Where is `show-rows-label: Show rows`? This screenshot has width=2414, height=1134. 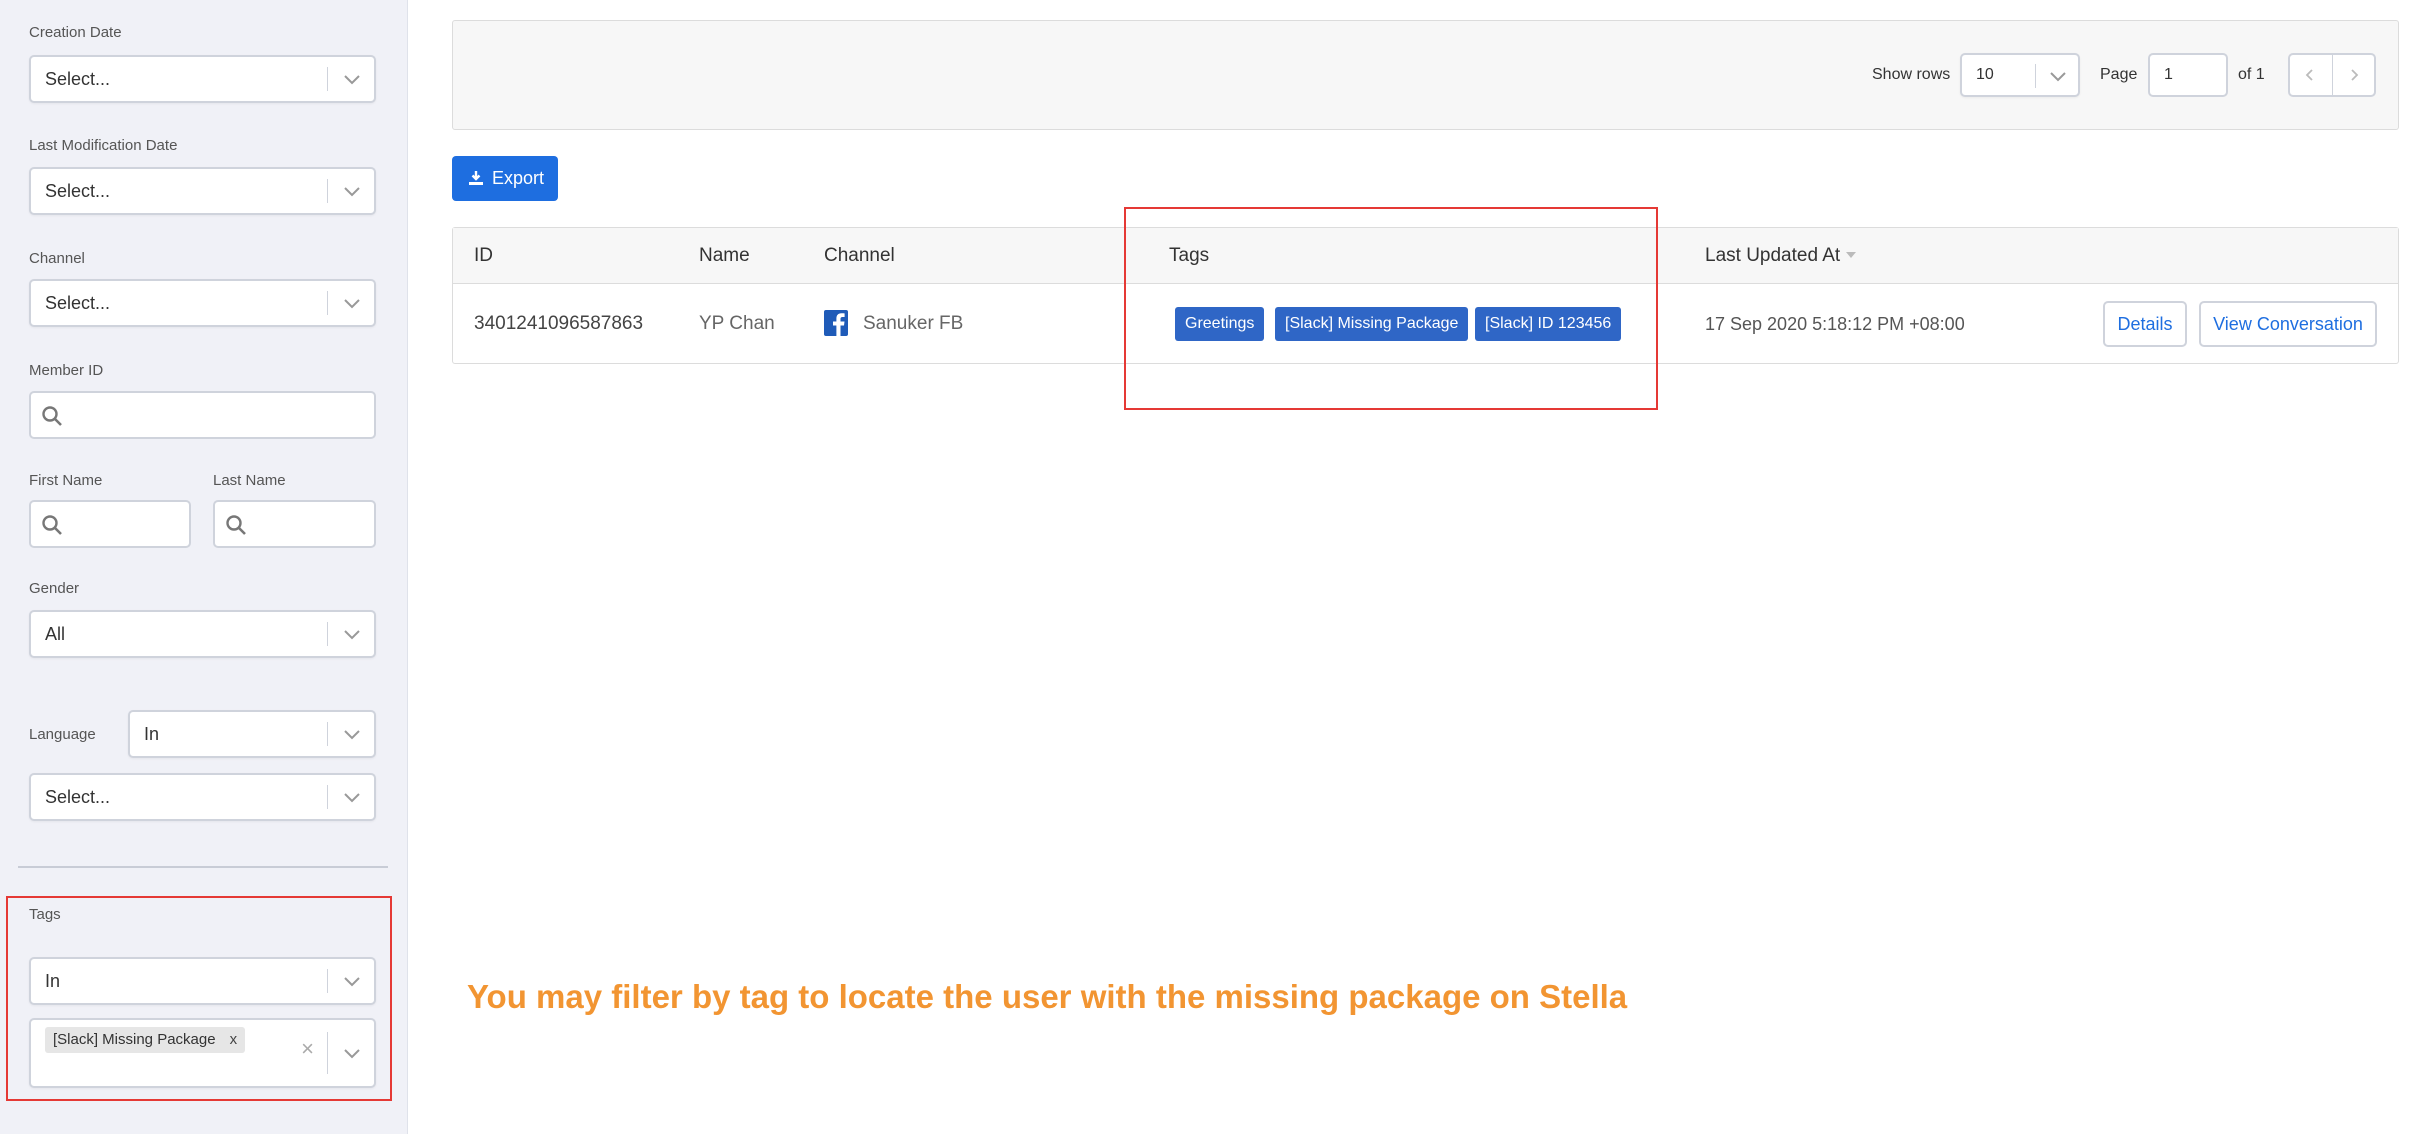
show-rows-label: Show rows is located at coordinates (1911, 74).